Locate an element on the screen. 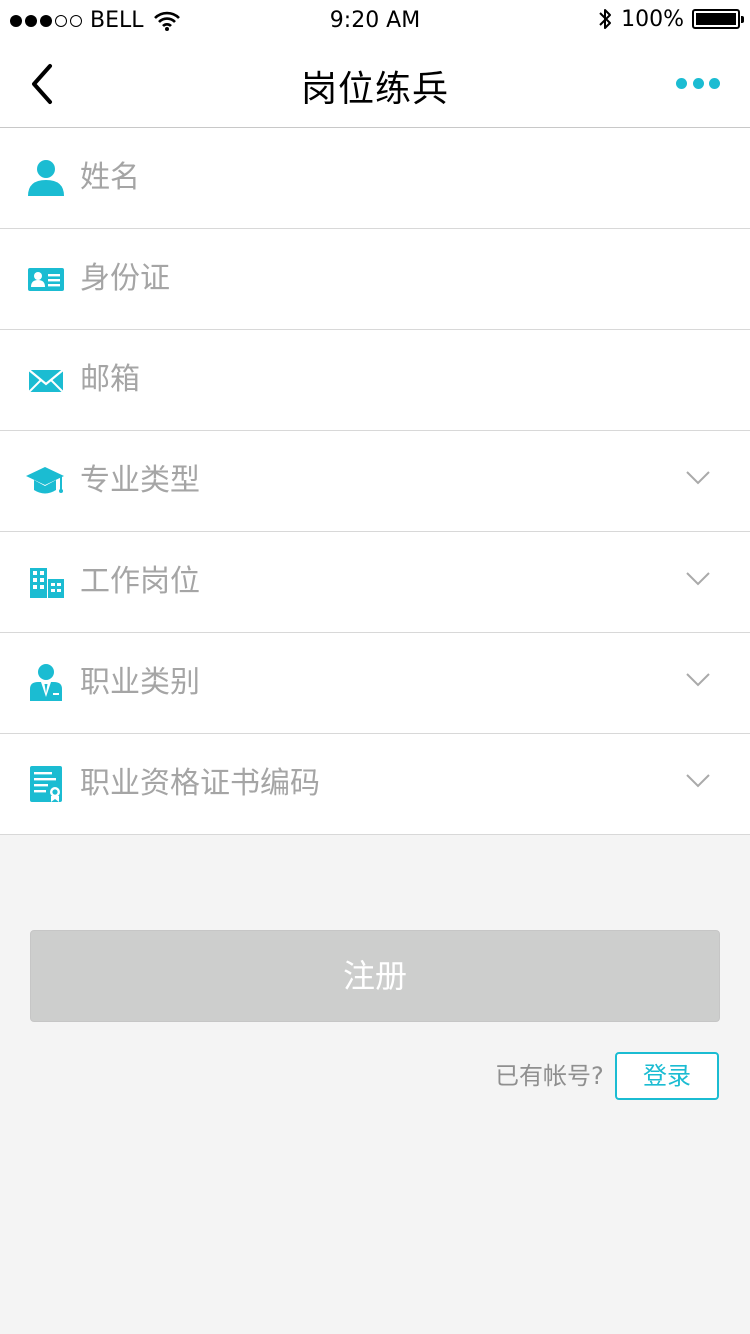 This screenshot has height=1334, width=750. email-field: 邮箱 is located at coordinates (375, 380).